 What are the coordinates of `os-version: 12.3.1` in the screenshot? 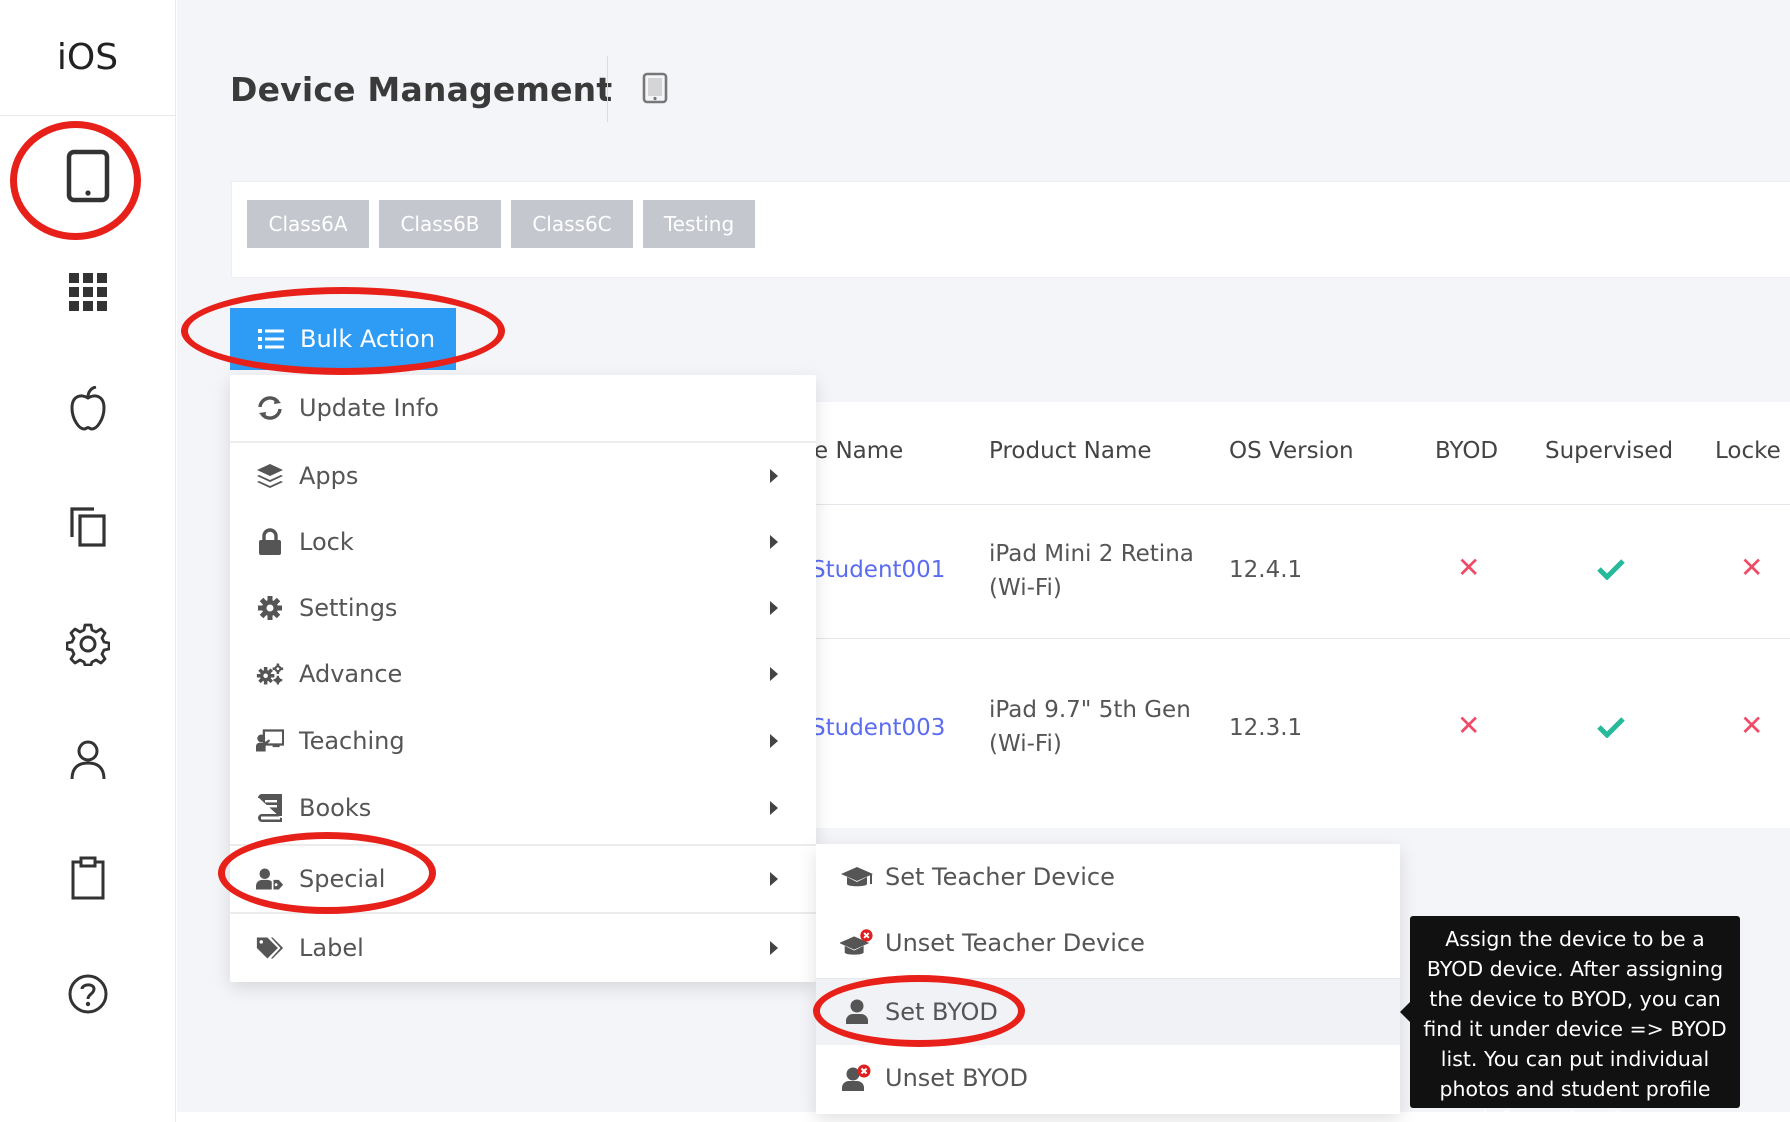 It's located at (1266, 728).